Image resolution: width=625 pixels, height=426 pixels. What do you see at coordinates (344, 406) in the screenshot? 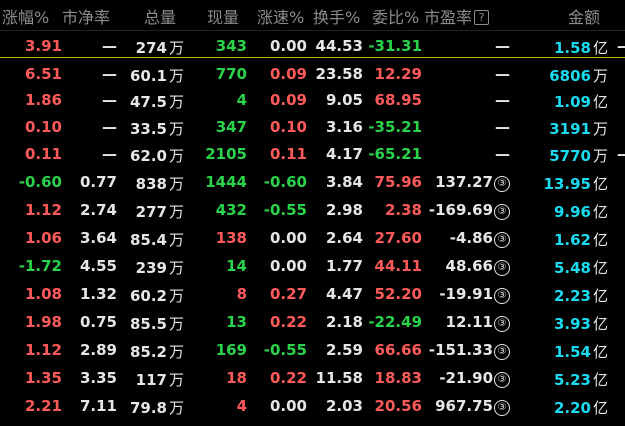
I see `cell-turnover-pct: 2.03` at bounding box center [344, 406].